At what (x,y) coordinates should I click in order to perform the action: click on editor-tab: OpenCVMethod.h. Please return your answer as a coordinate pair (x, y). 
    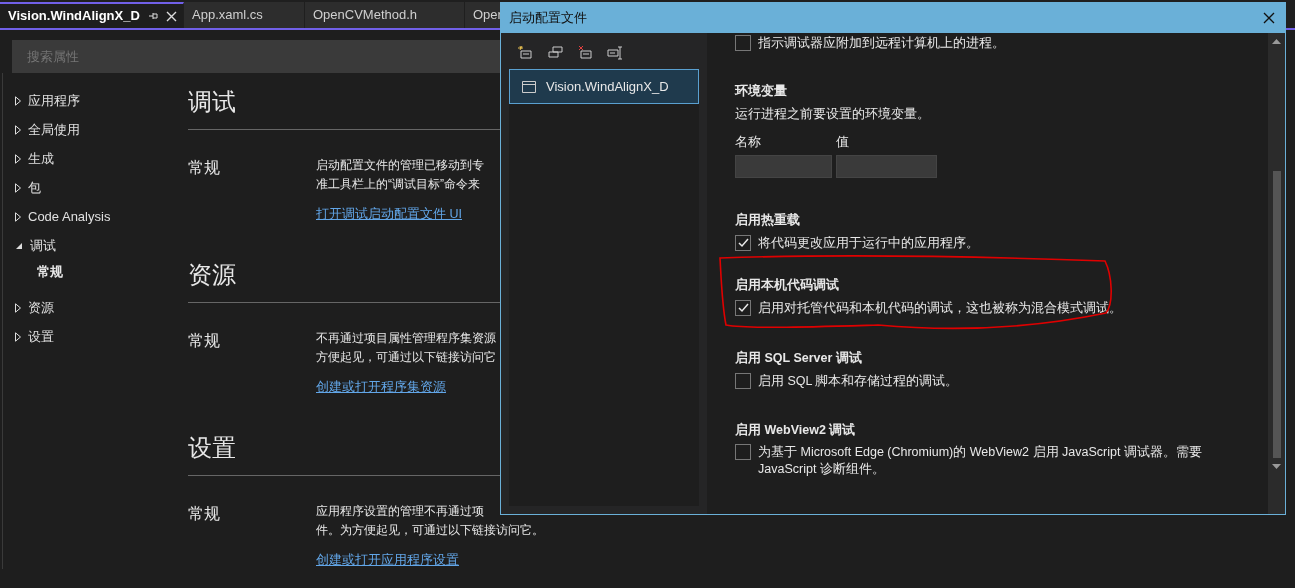
    Looking at the image, I should click on (385, 15).